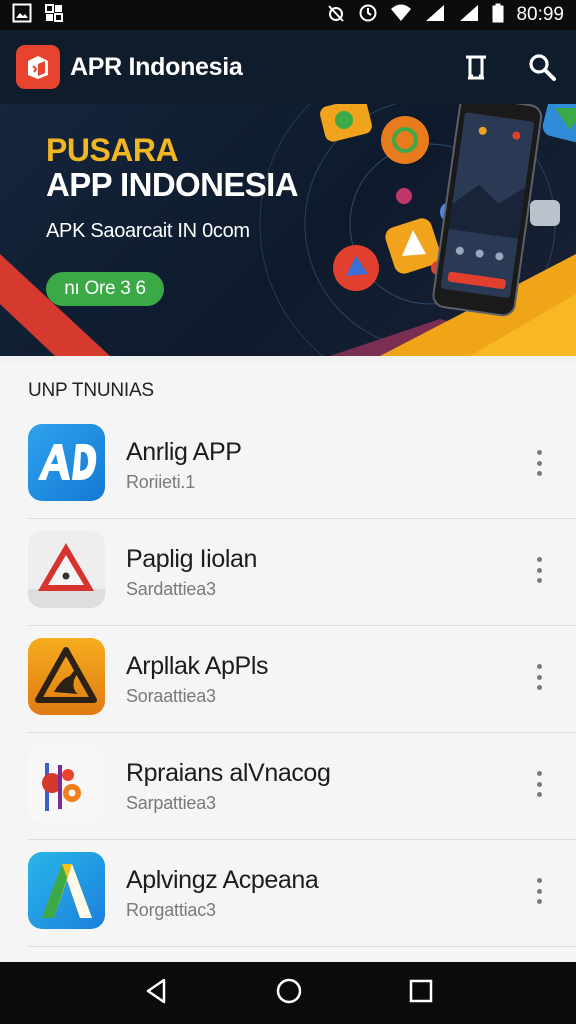 The height and width of the screenshot is (1024, 576). What do you see at coordinates (171, 910) in the screenshot?
I see `app-subtitle: Rorgattiac3` at bounding box center [171, 910].